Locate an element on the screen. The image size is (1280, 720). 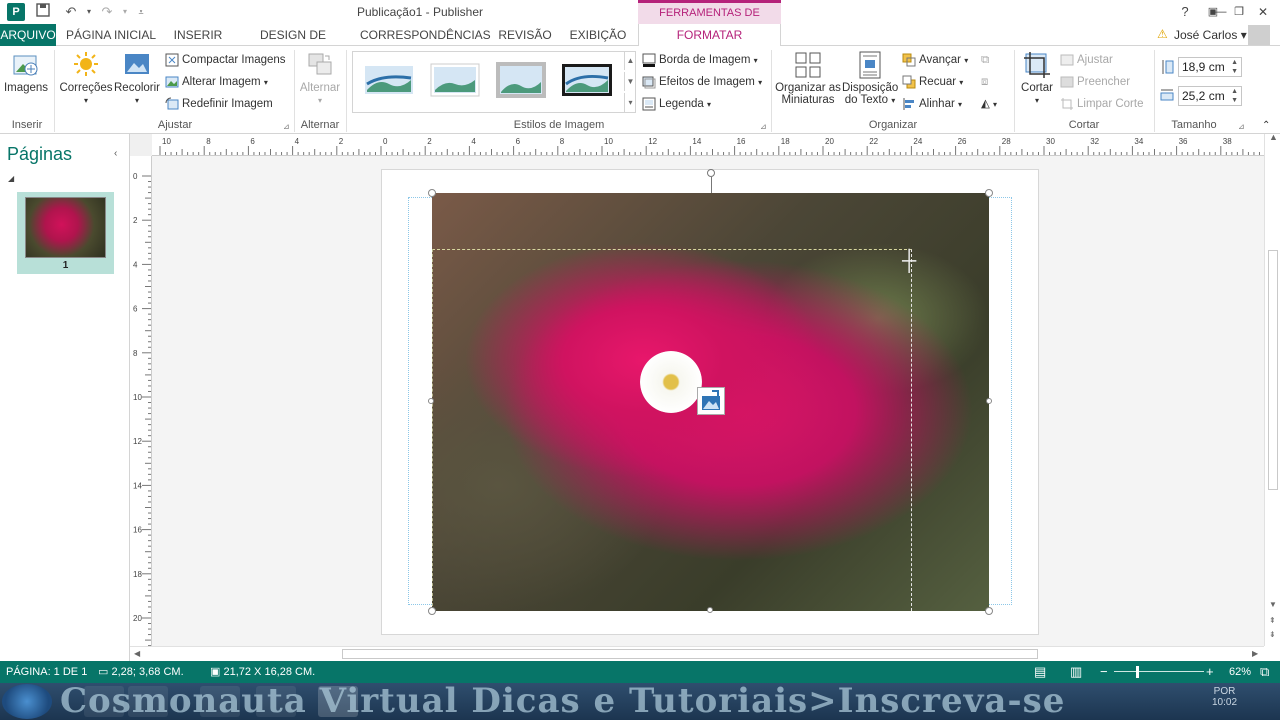
zoom-slider-thumb is located at coordinates (1137, 672).